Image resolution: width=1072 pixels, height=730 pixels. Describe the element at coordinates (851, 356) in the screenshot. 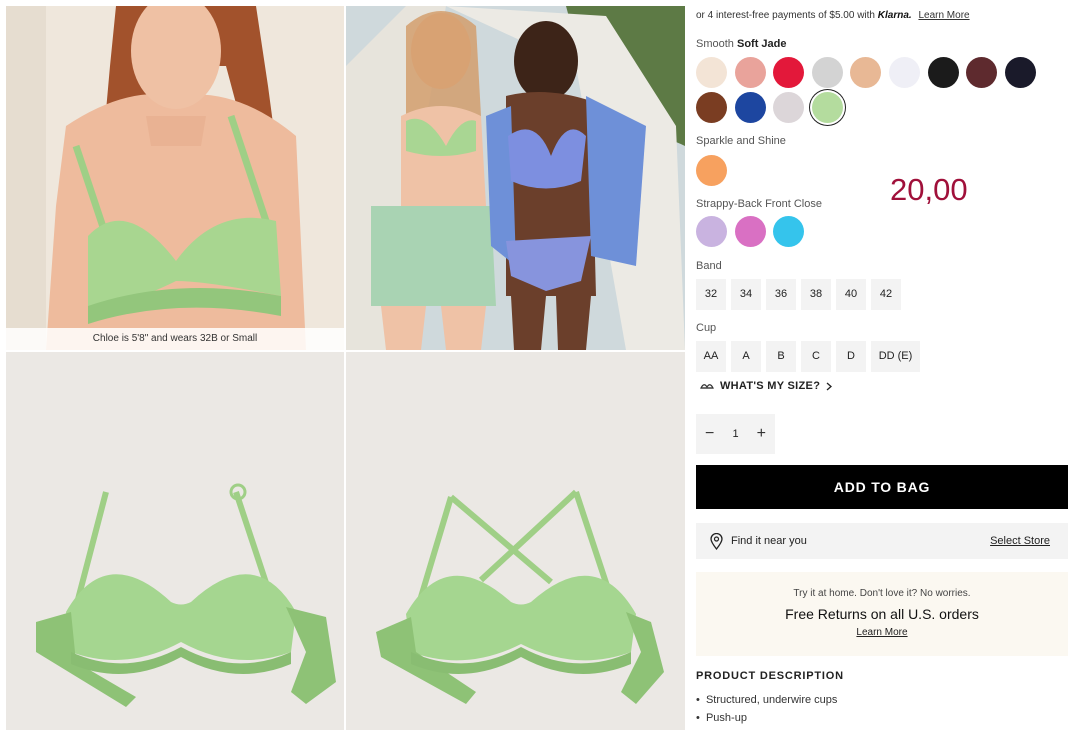

I see `cup-option: D` at that location.